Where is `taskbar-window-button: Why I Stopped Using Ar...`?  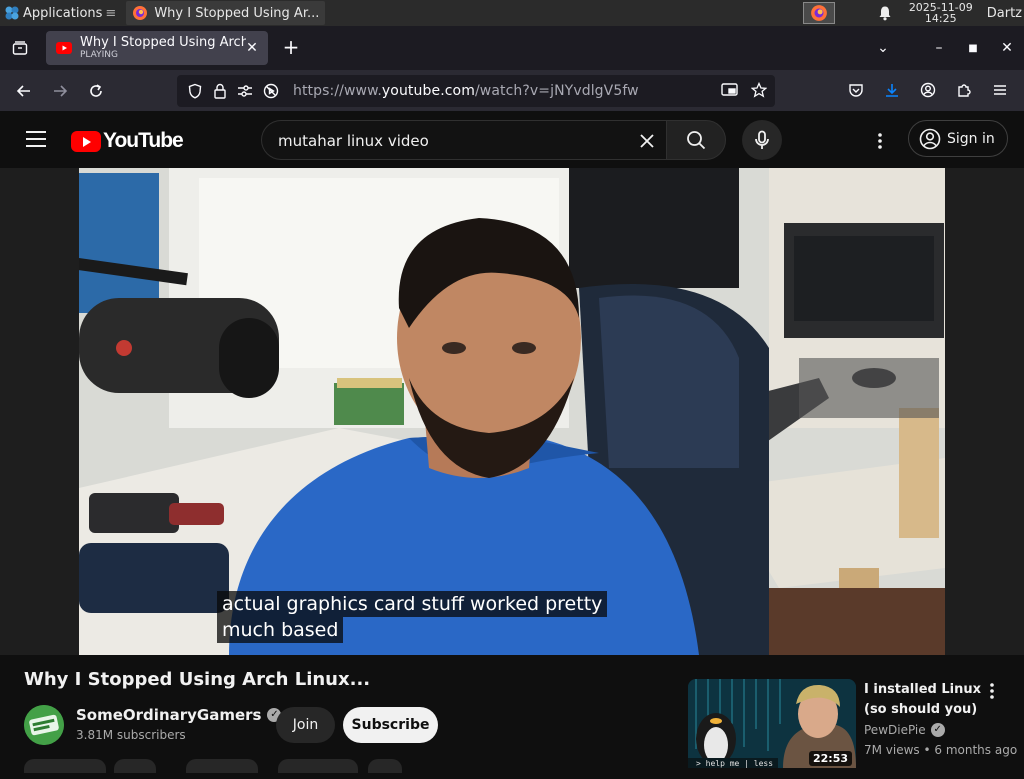
taskbar-window-button: Why I Stopped Using Ar... is located at coordinates (226, 13).